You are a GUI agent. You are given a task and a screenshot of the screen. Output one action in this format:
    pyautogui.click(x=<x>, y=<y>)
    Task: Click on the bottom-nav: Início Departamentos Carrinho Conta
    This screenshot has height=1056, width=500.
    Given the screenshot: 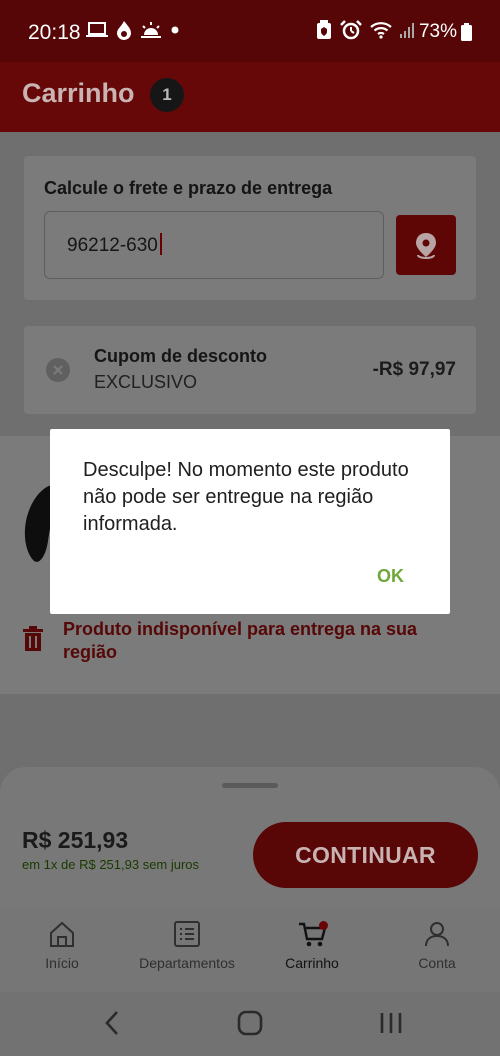 What is the action you would take?
    pyautogui.click(x=250, y=949)
    